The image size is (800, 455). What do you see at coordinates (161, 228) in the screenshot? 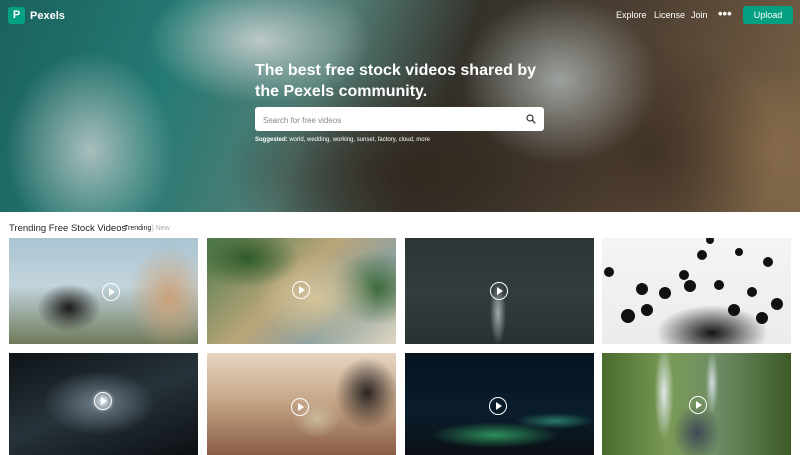
I see `tab-new: | New` at bounding box center [161, 228].